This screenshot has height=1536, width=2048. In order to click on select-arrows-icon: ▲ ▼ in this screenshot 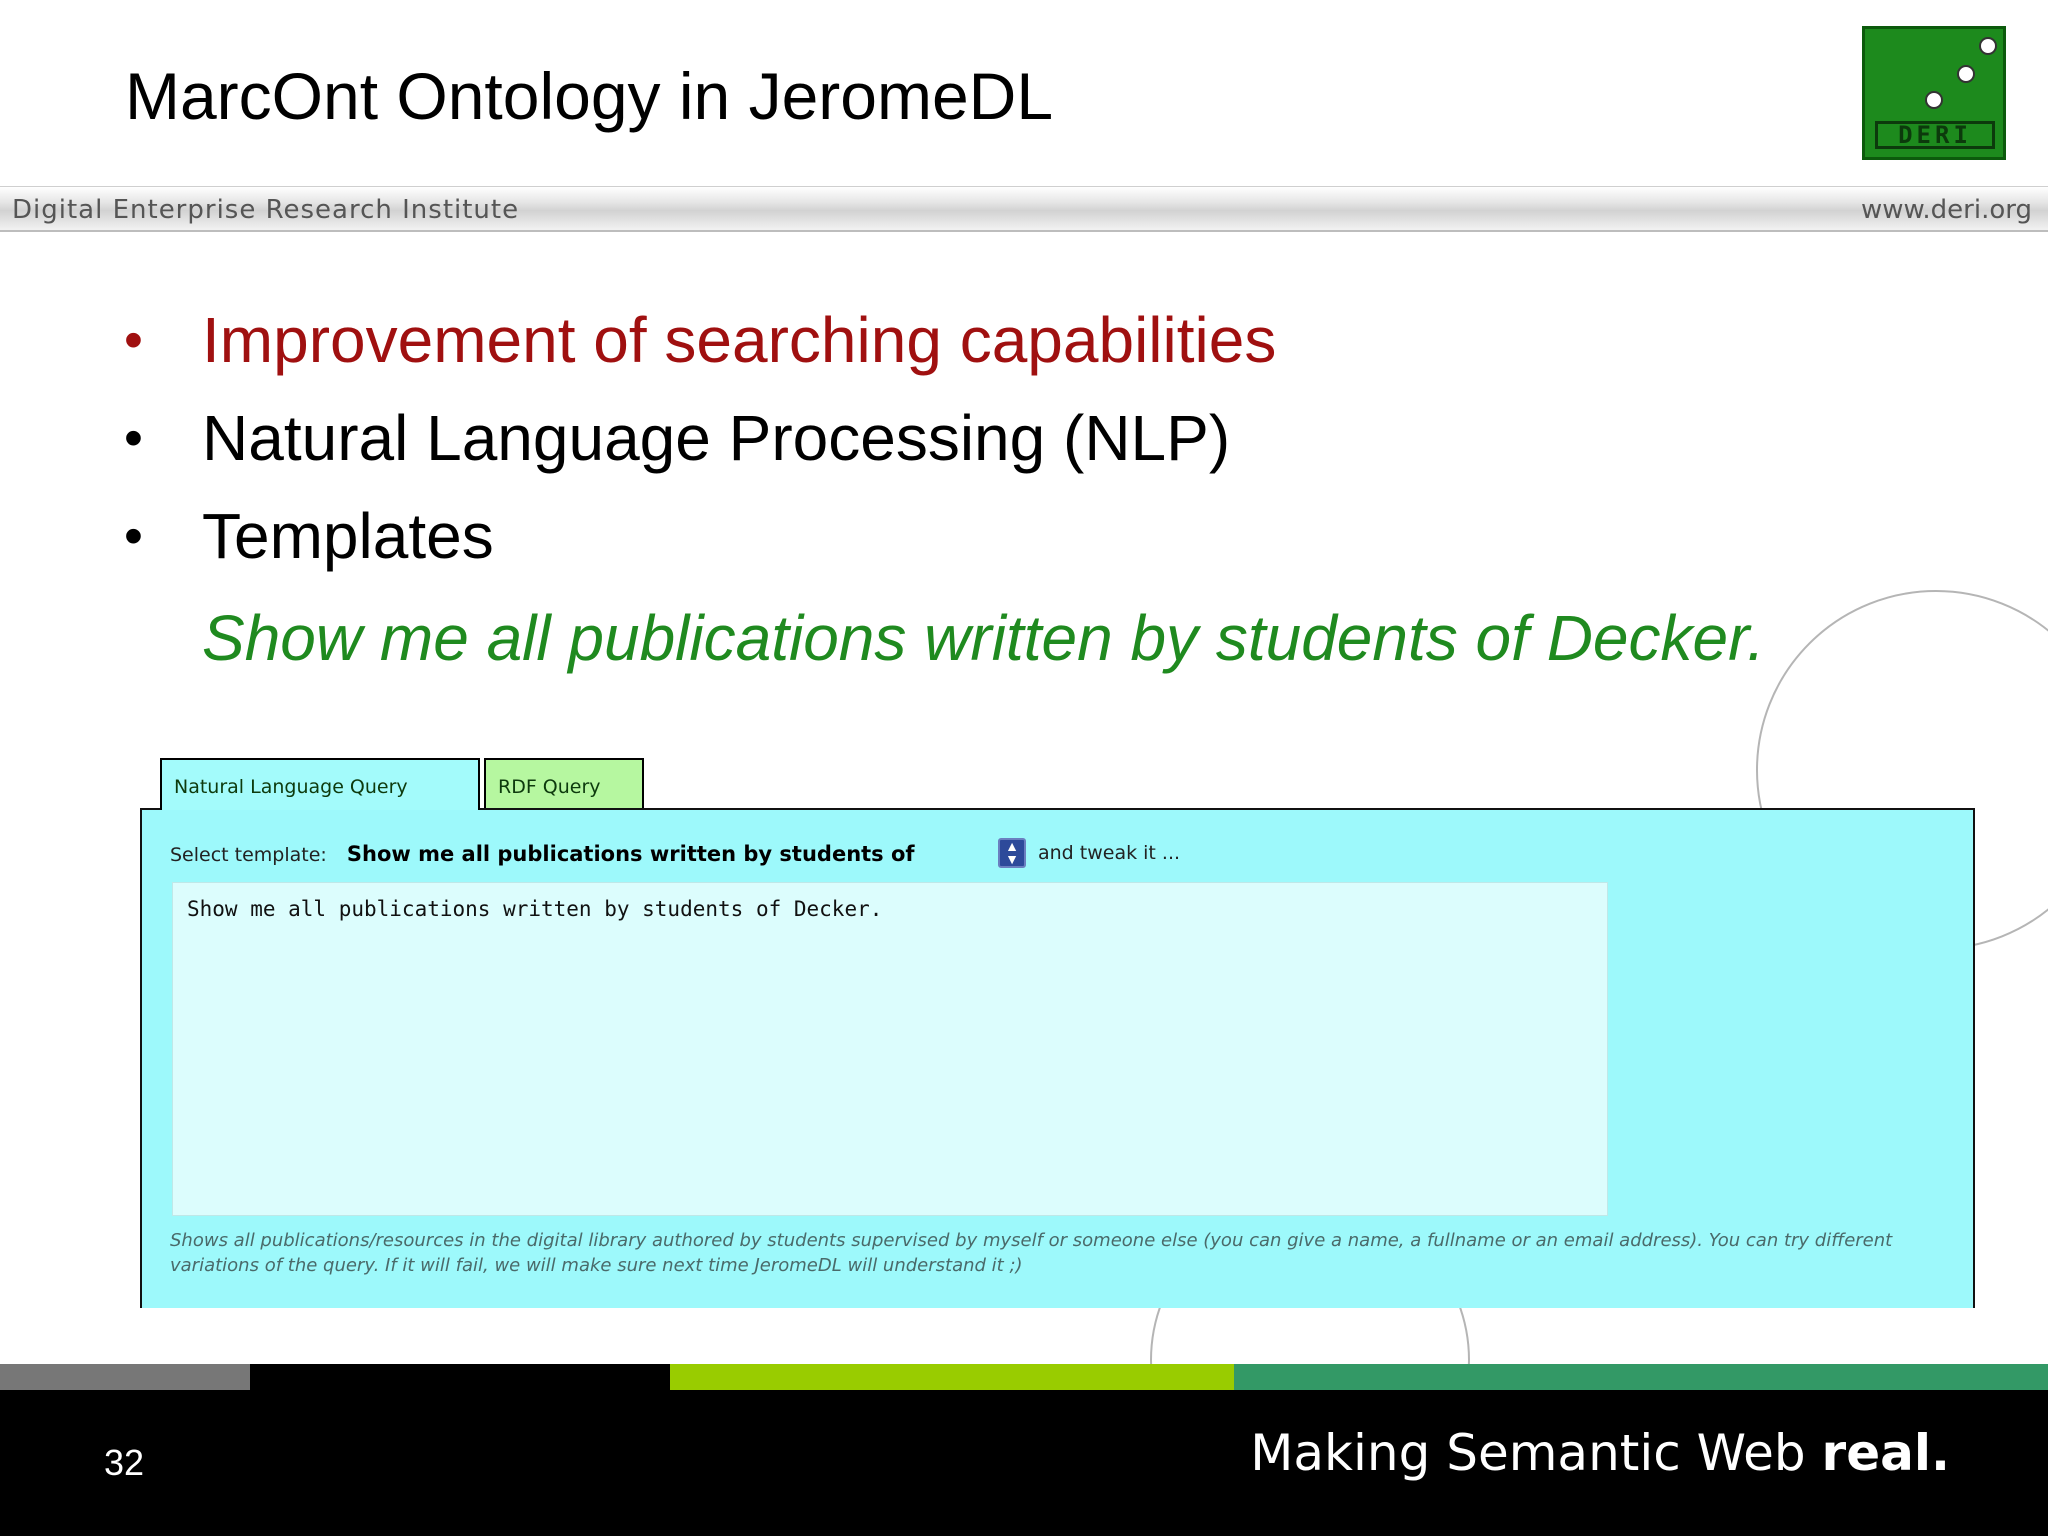, I will do `click(1012, 853)`.